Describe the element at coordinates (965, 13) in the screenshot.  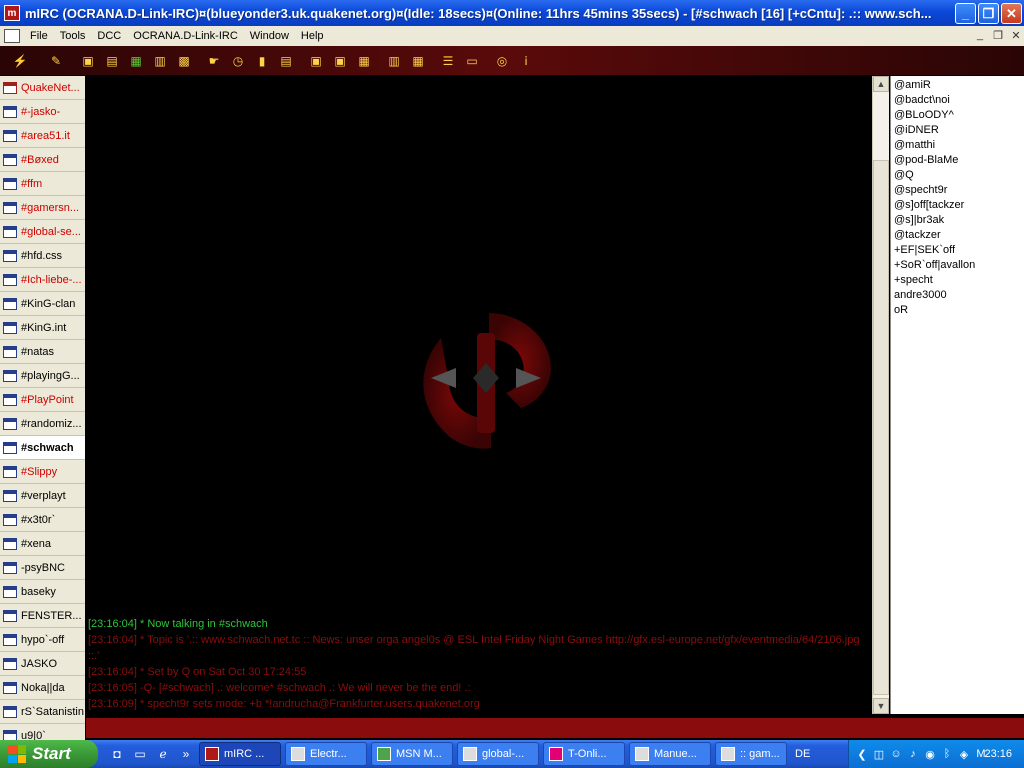
I see `minimize-button: _` at that location.